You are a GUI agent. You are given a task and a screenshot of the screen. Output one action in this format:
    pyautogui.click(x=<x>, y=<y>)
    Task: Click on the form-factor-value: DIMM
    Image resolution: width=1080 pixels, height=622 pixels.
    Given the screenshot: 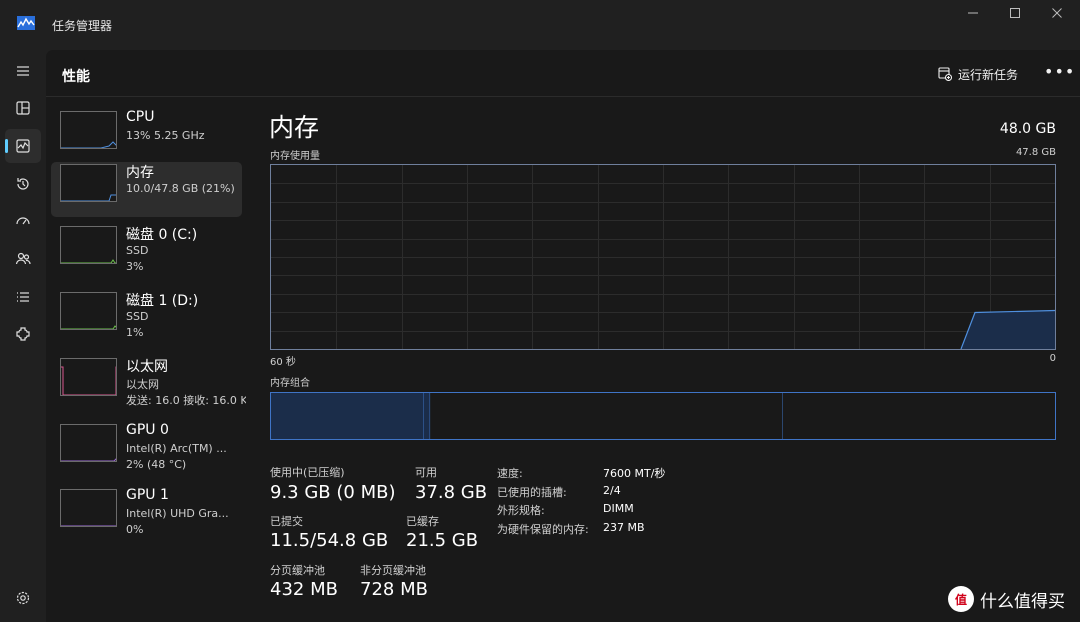 What is the action you would take?
    pyautogui.click(x=618, y=508)
    